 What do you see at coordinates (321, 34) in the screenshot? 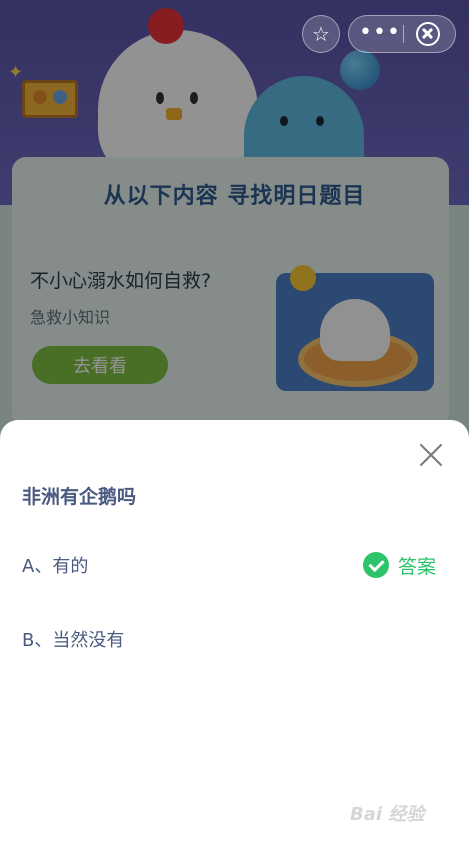
I see `star-icon: ☆` at bounding box center [321, 34].